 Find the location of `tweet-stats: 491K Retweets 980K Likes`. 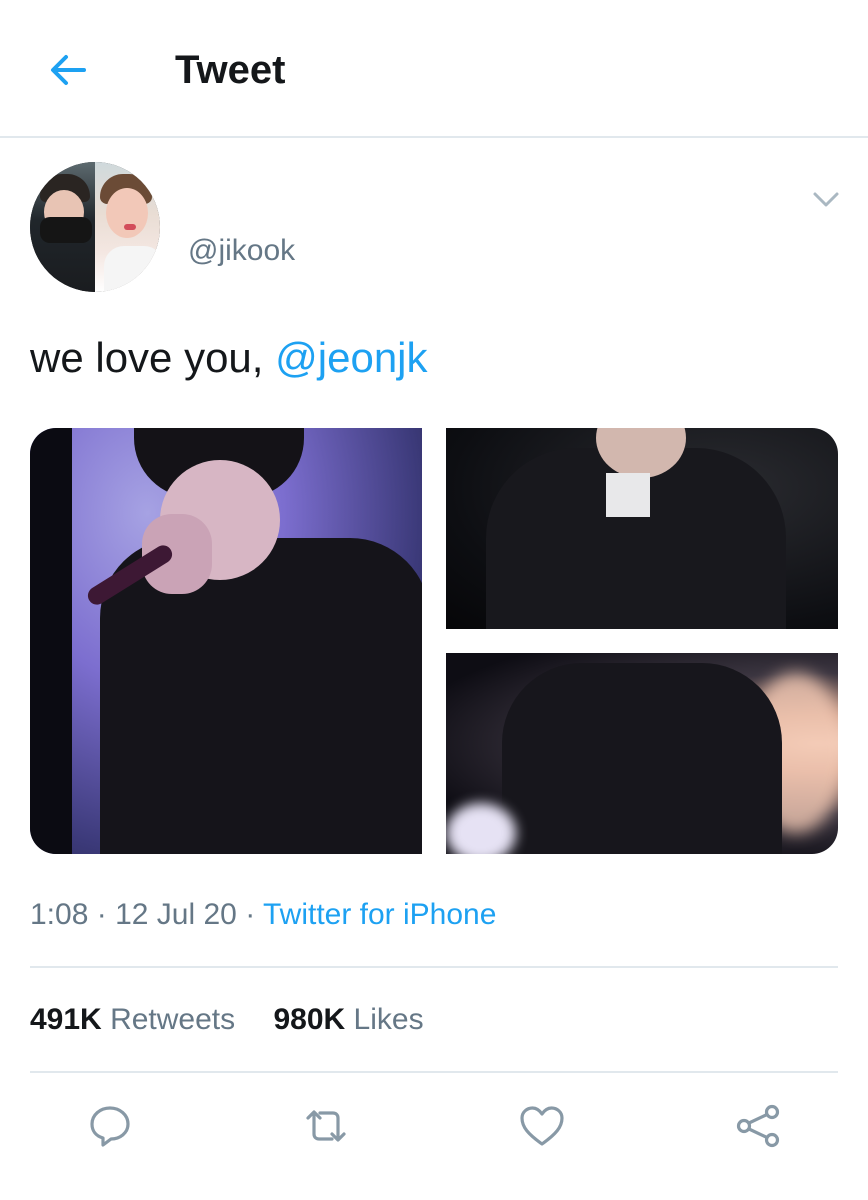

tweet-stats: 491K Retweets 980K Likes is located at coordinates (227, 1020).